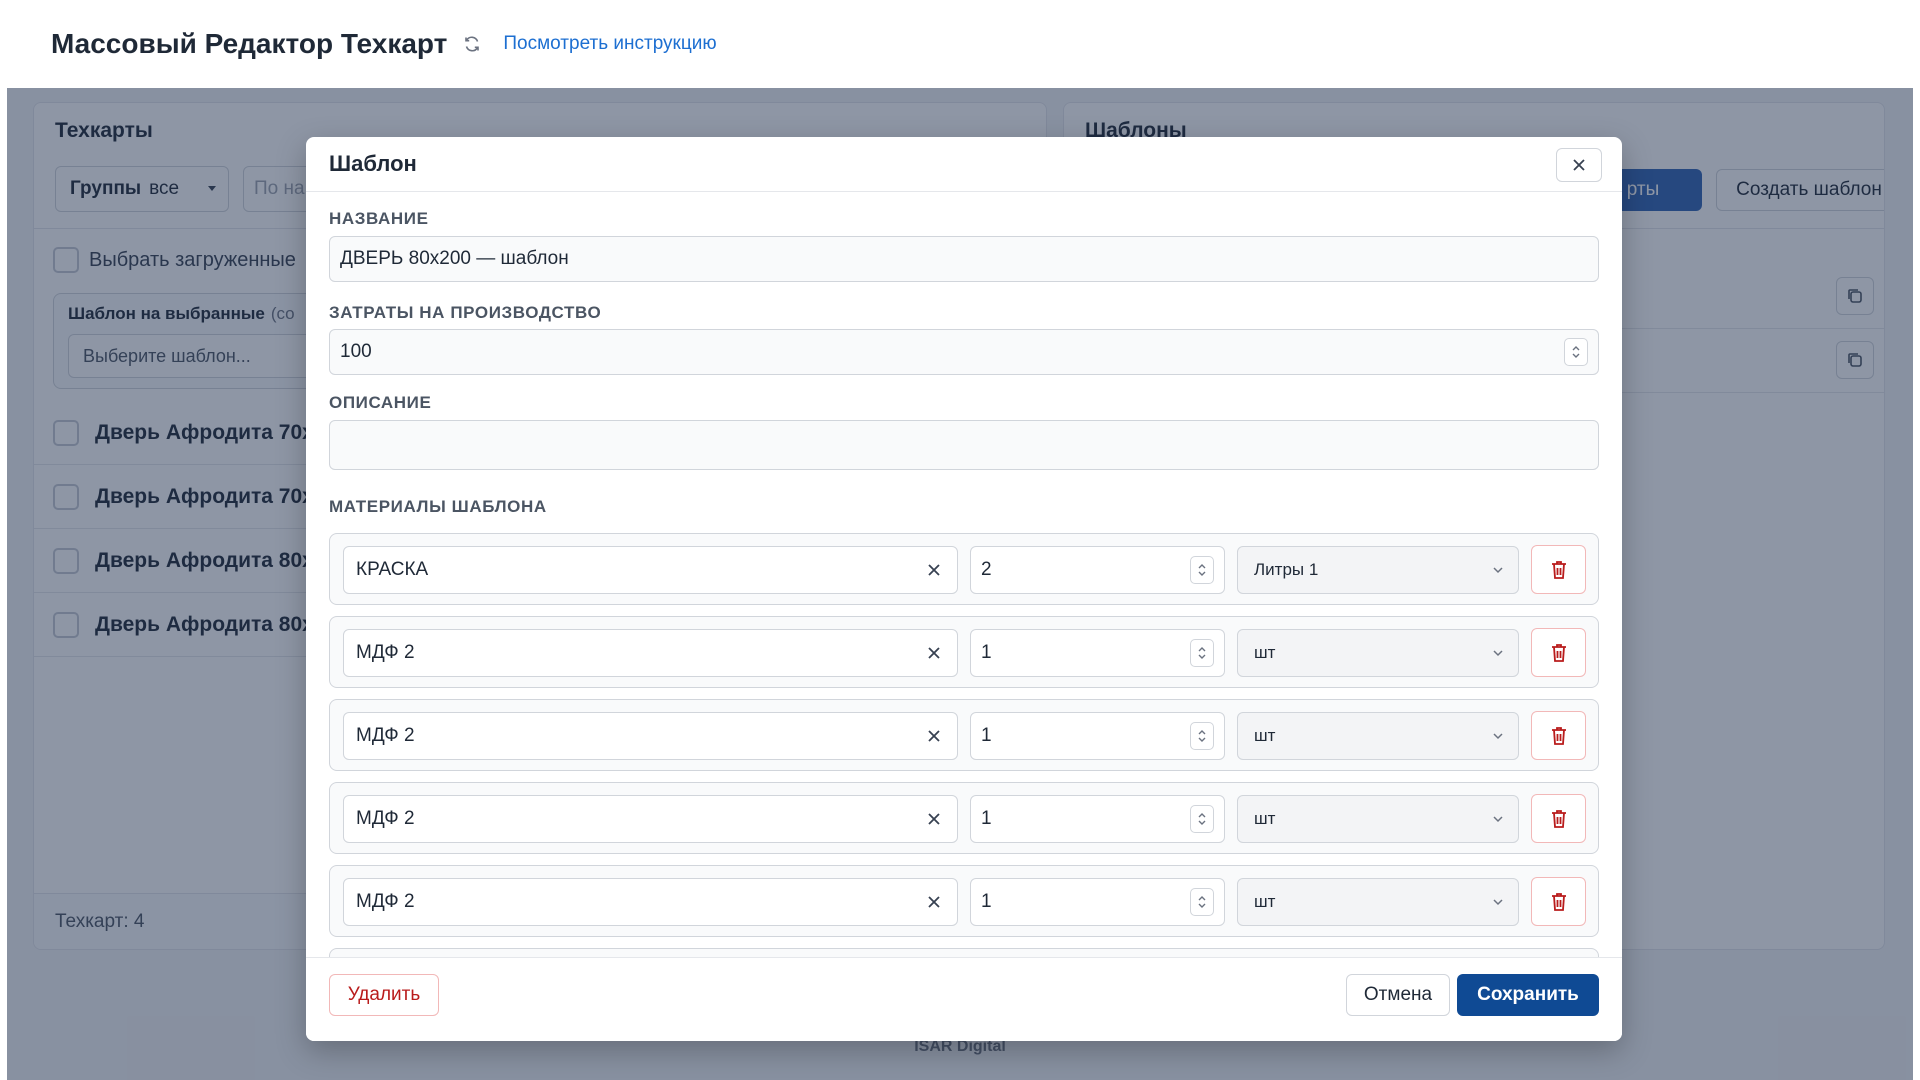  I want to click on page-title: Массовый Редактор Техкарт, so click(249, 43).